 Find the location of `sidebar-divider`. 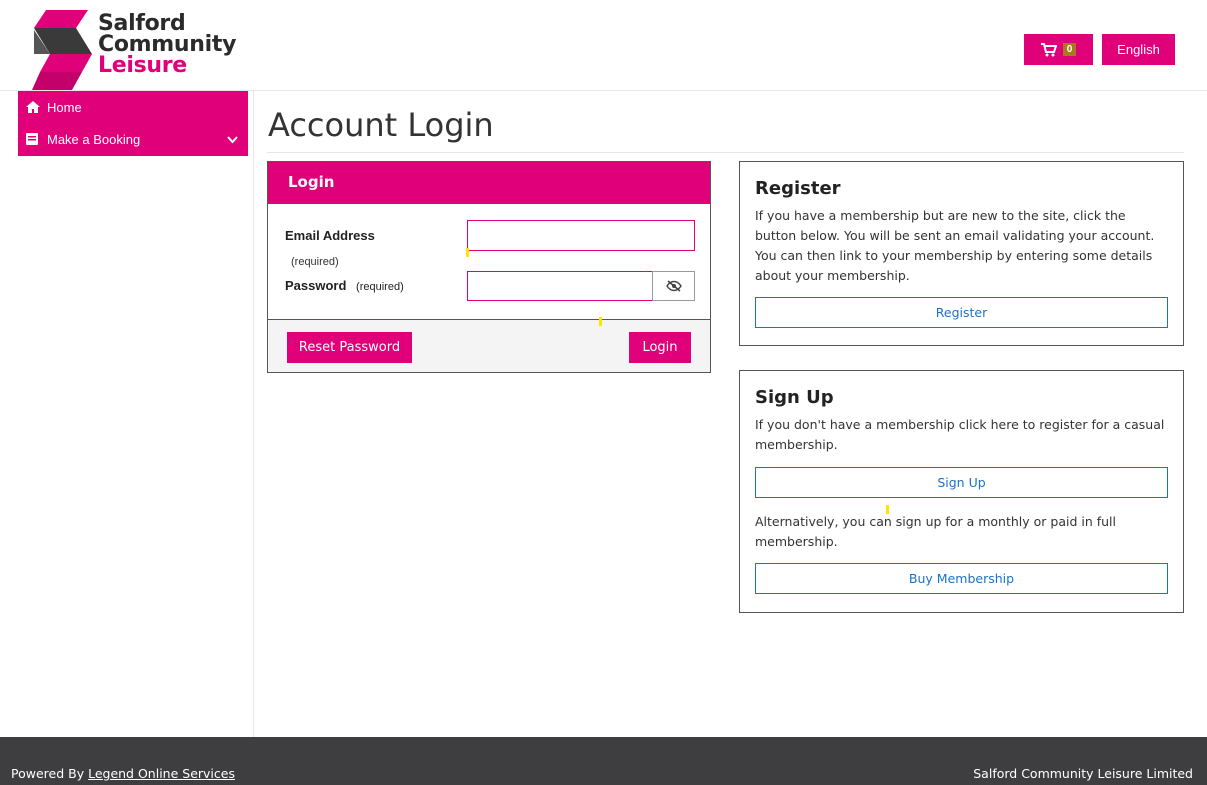

sidebar-divider is located at coordinates (253, 414).